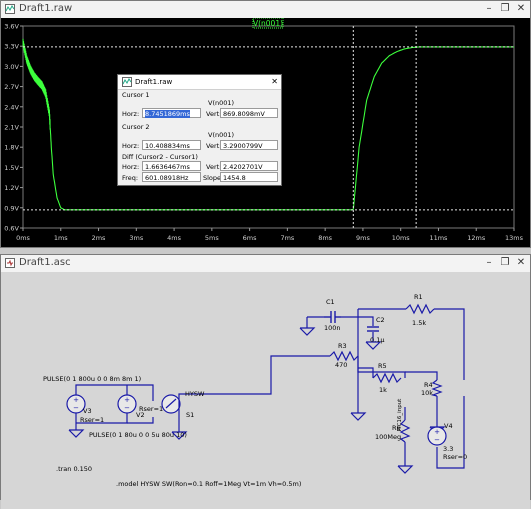 Image resolution: width=531 pixels, height=509 pixels. I want to click on c2-value: 0.1µ, so click(377, 340).